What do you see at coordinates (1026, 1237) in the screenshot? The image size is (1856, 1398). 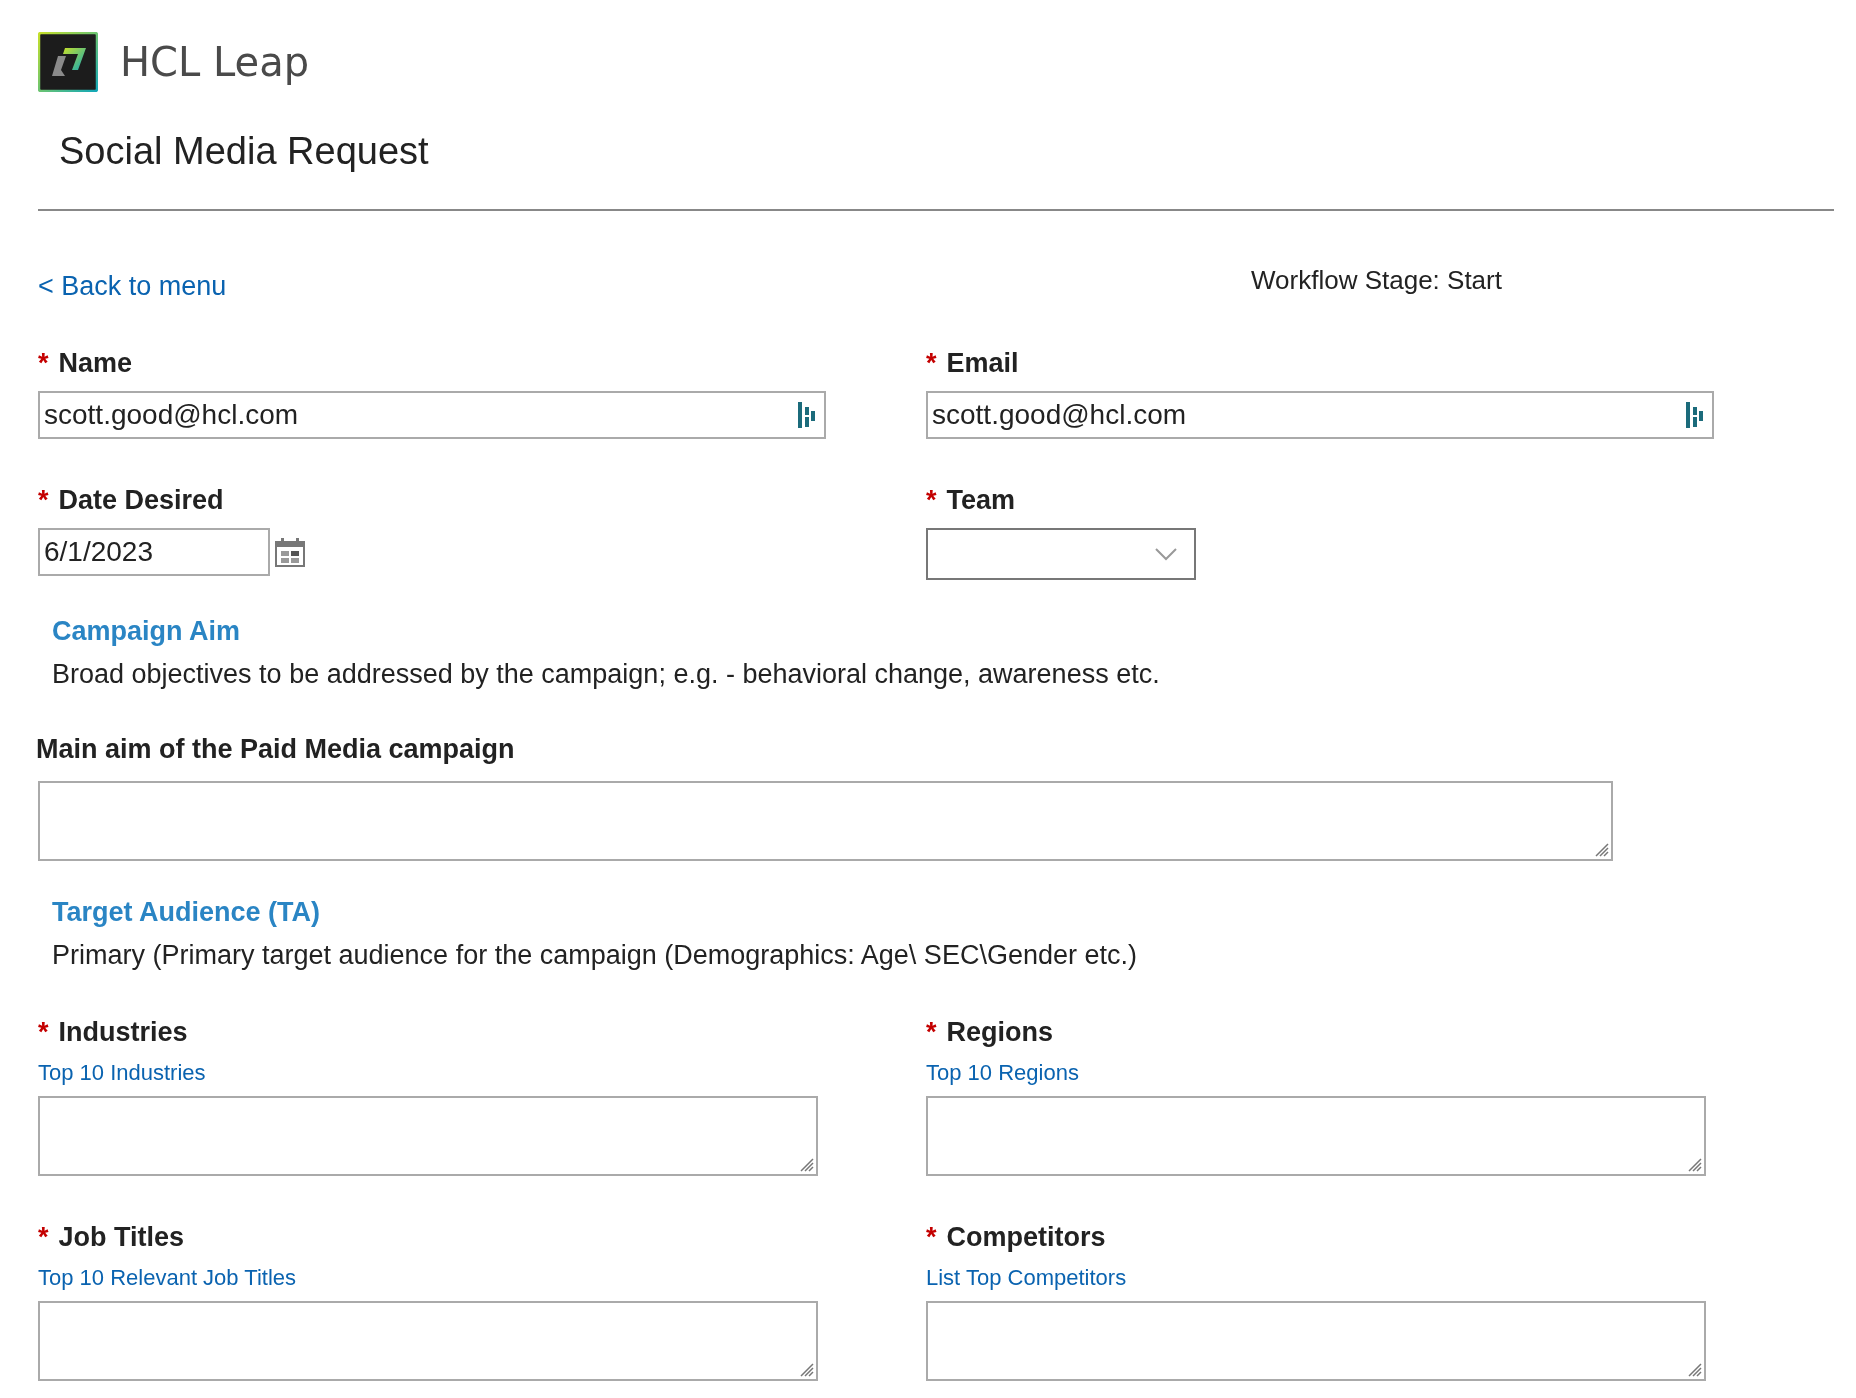 I see `field-label: Competitors` at bounding box center [1026, 1237].